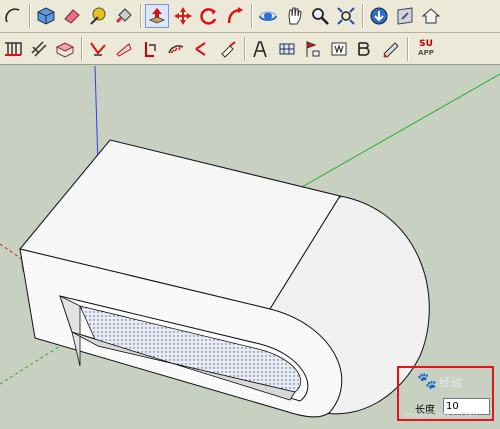  Describe the element at coordinates (157, 16) in the screenshot. I see `push-pull-icon` at that location.